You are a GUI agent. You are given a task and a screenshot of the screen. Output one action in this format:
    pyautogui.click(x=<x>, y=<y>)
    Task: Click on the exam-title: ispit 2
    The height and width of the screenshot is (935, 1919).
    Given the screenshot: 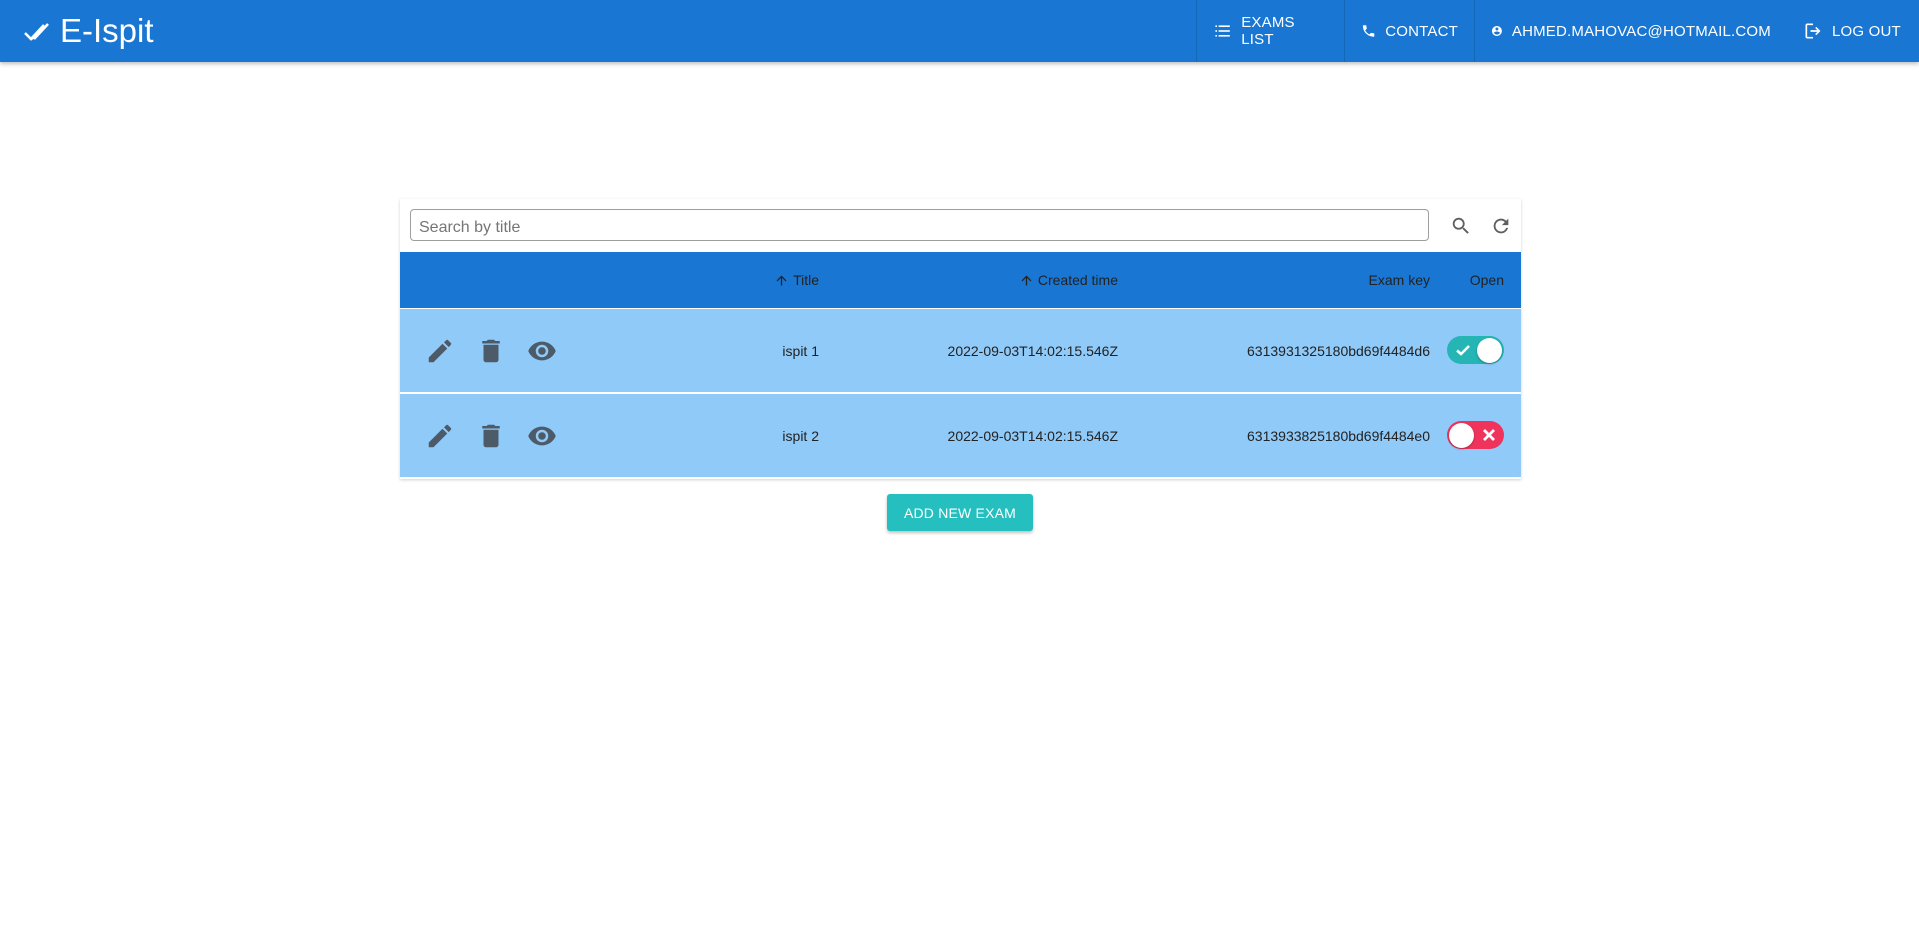 What is the action you would take?
    pyautogui.click(x=800, y=435)
    